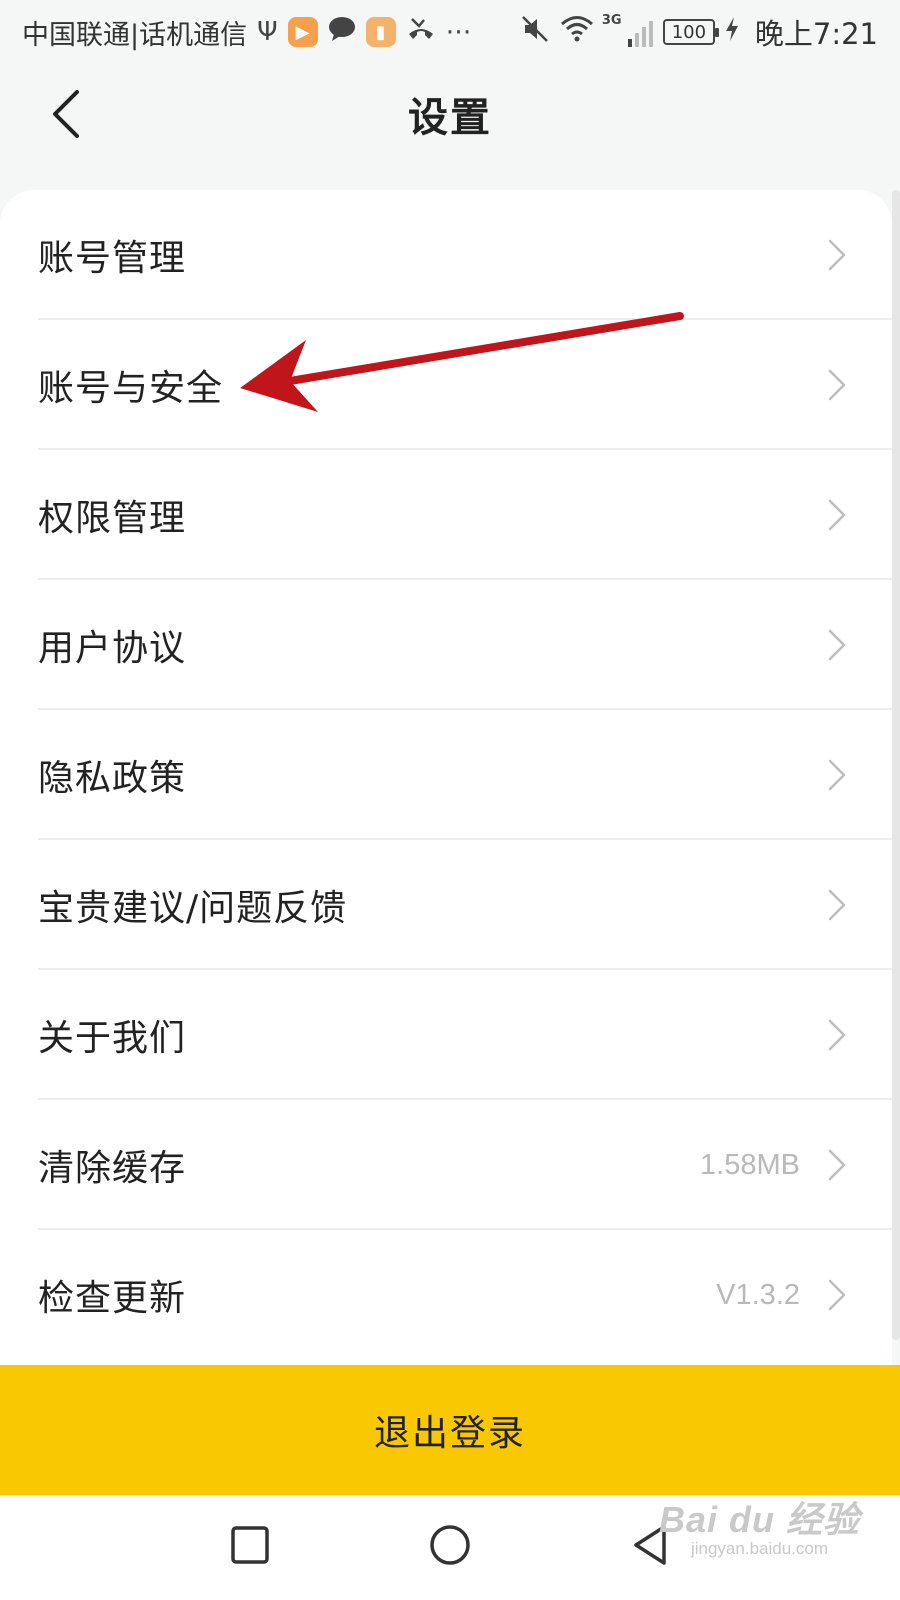 The image size is (900, 1600). I want to click on settings-item-label: 权限管理, so click(112, 518).